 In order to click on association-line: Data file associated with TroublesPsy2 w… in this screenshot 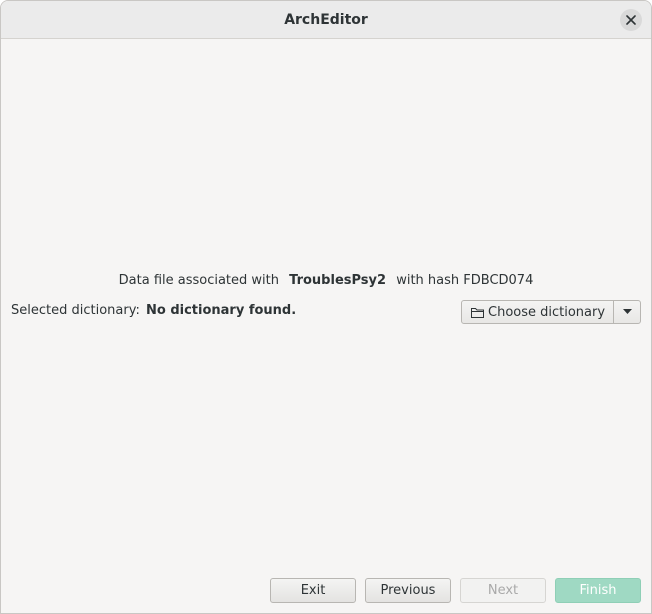, I will do `click(326, 280)`.